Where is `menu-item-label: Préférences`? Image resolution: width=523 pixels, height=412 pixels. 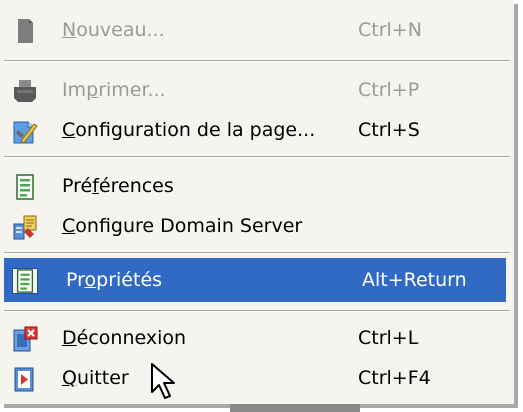 menu-item-label: Préférences is located at coordinates (118, 186).